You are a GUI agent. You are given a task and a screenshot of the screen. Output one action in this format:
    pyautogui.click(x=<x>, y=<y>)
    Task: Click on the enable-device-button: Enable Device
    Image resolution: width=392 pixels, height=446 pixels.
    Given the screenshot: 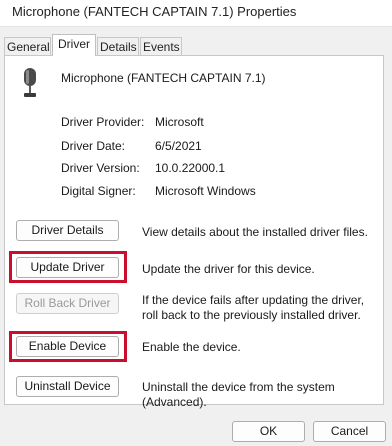 What is the action you would take?
    pyautogui.click(x=67, y=346)
    